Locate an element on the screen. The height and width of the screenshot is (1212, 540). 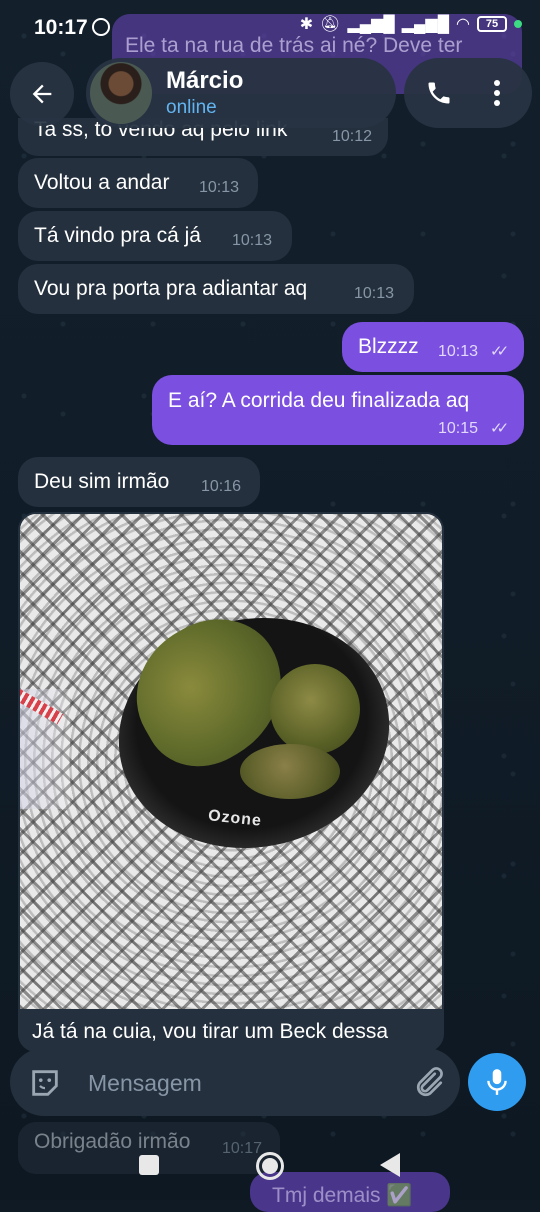
status-time: 10:17 is located at coordinates (61, 27).